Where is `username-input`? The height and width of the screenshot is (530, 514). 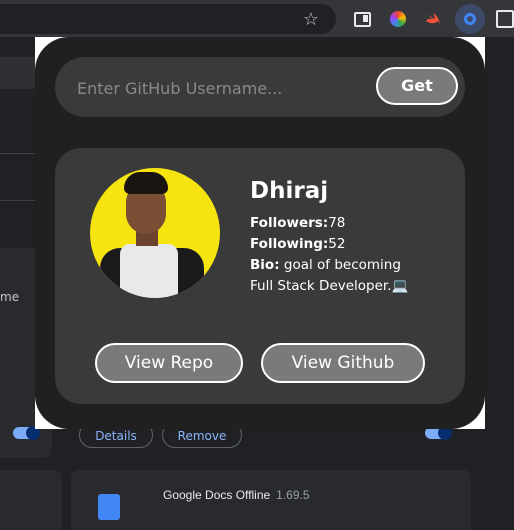 username-input is located at coordinates (217, 88).